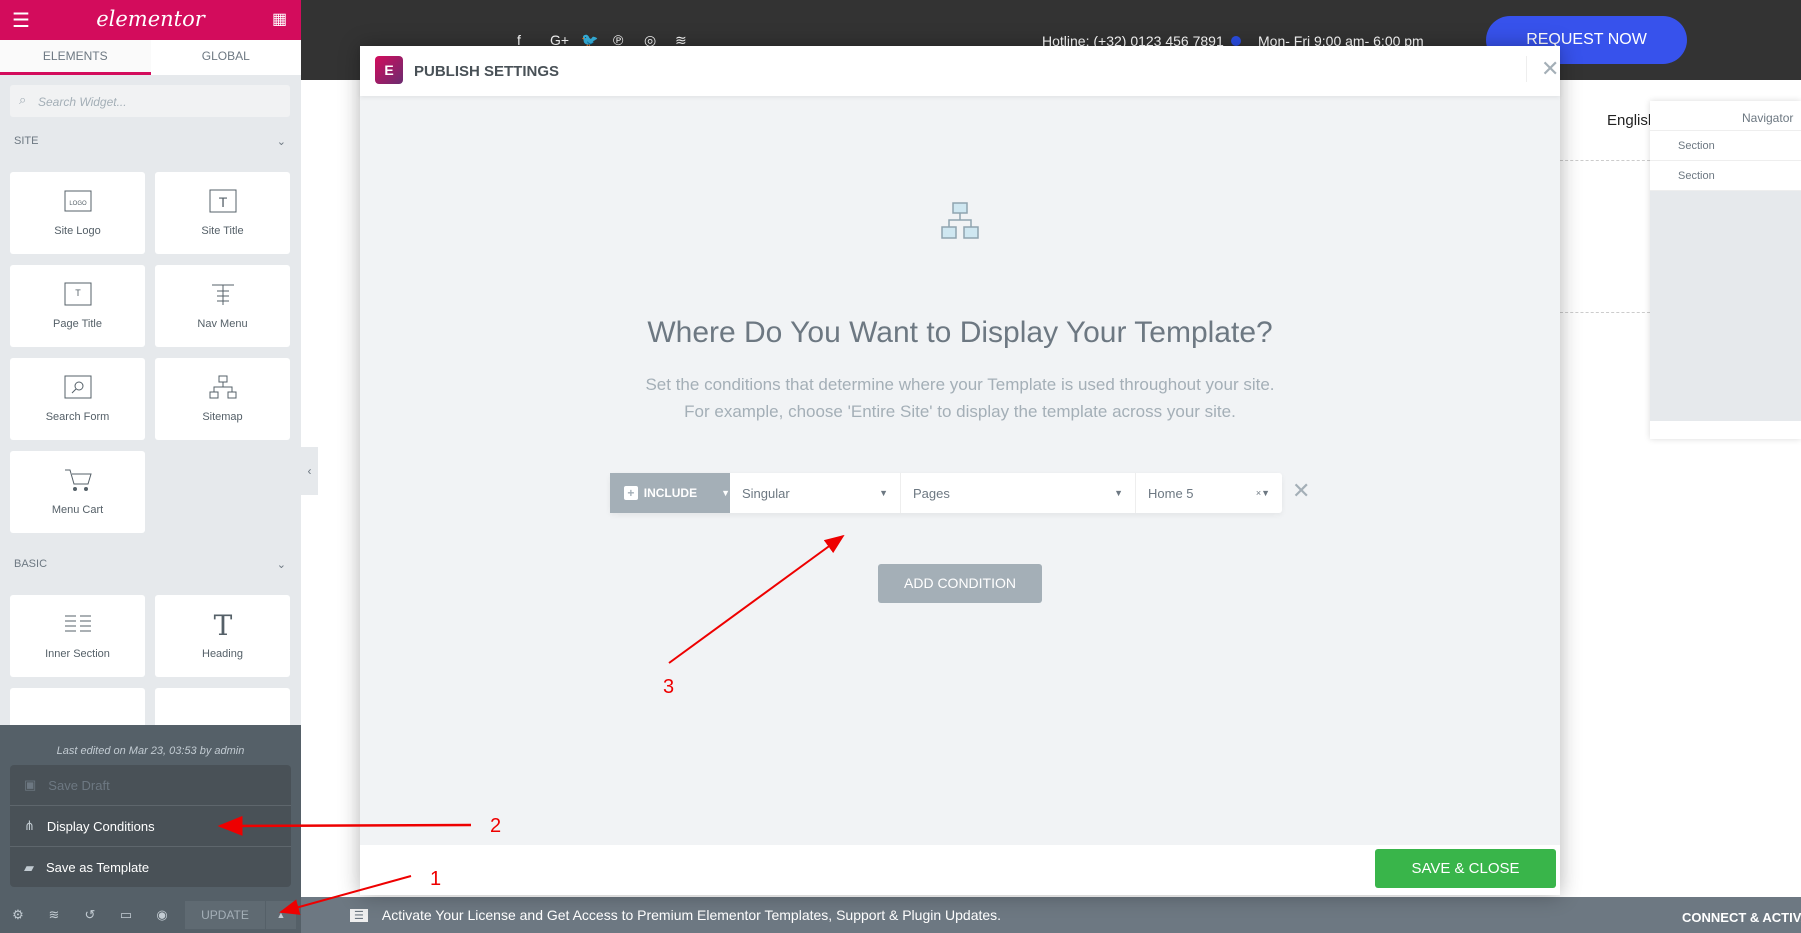 The image size is (1801, 933). What do you see at coordinates (150, 141) in the screenshot?
I see `category-site: SITE ⌄` at bounding box center [150, 141].